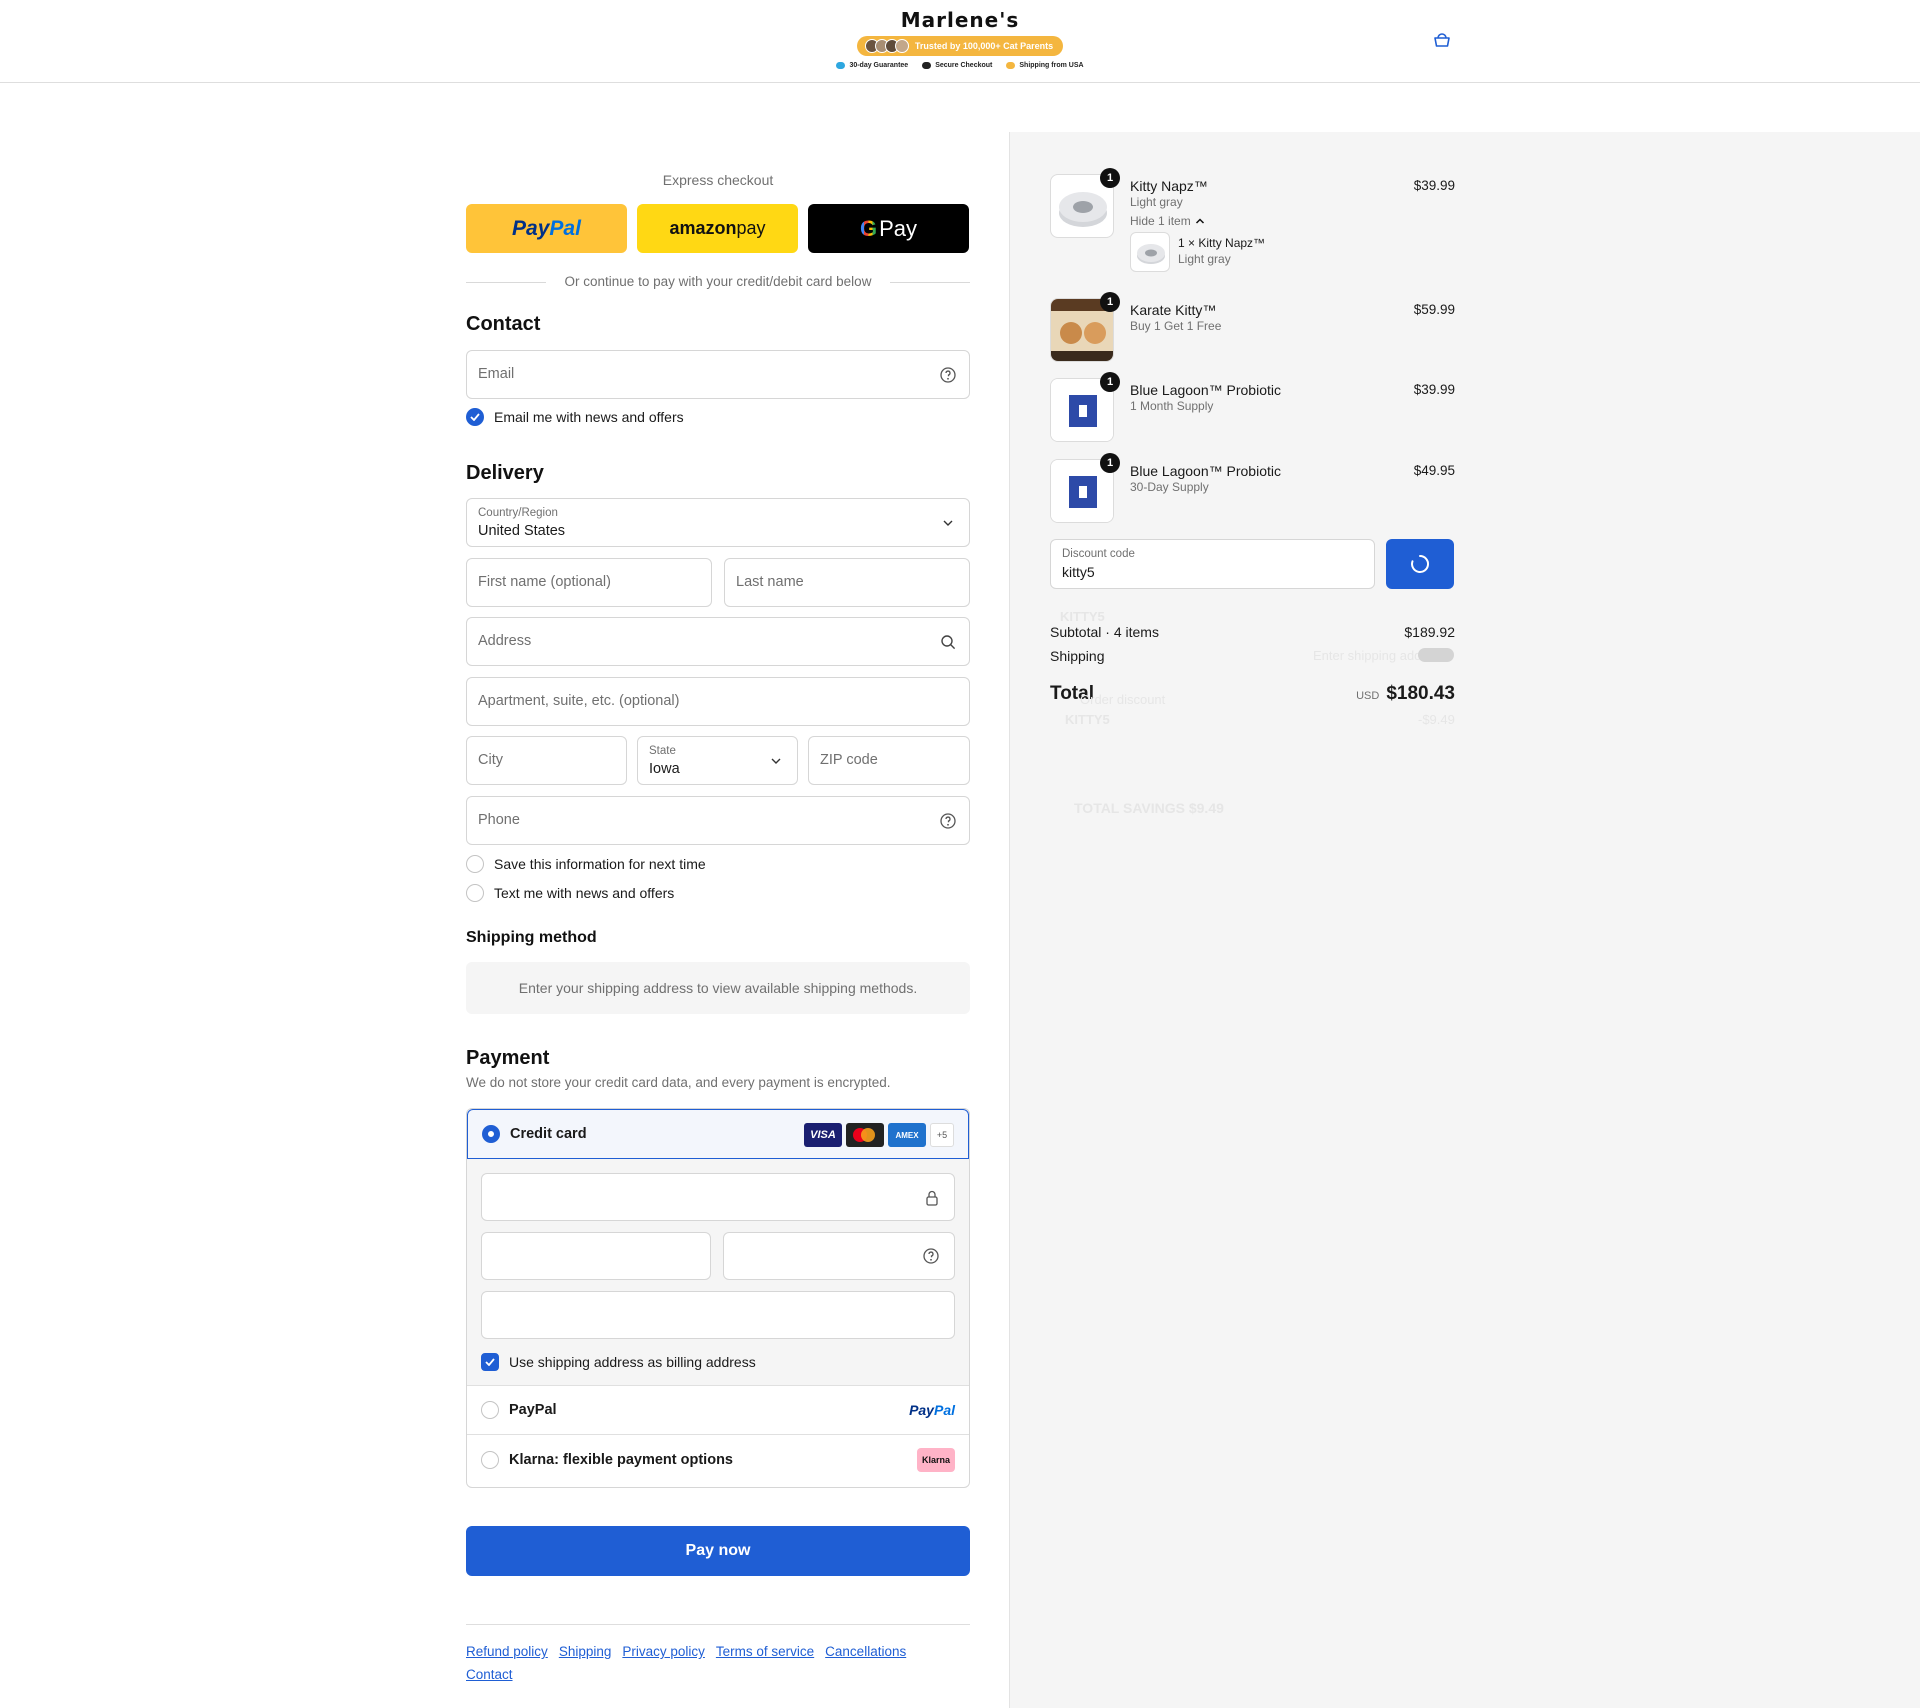 This screenshot has height=1708, width=1920. Describe the element at coordinates (717, 228) in the screenshot. I see `amazon-pay-button: amazon pay` at that location.